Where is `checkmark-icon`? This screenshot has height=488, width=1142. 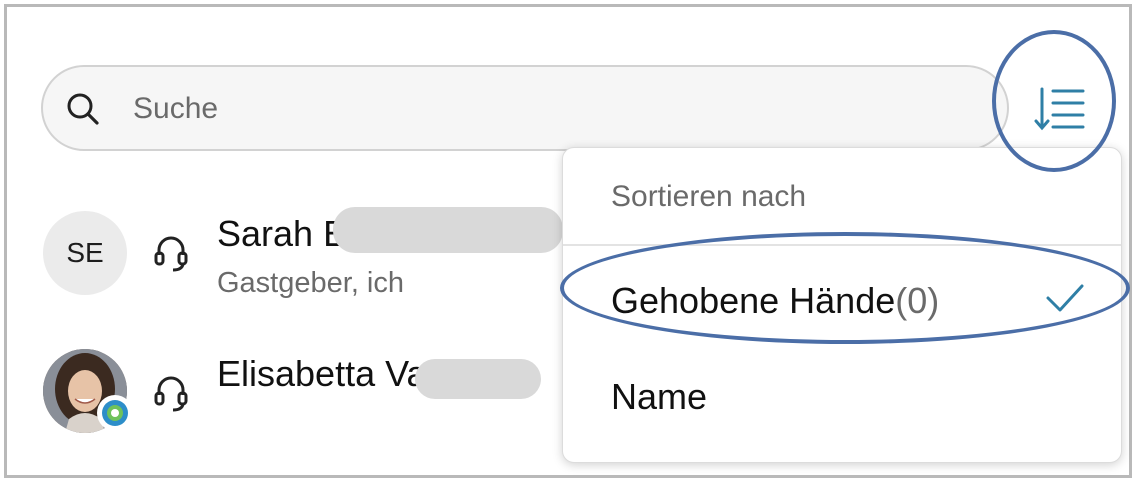 checkmark-icon is located at coordinates (1065, 298).